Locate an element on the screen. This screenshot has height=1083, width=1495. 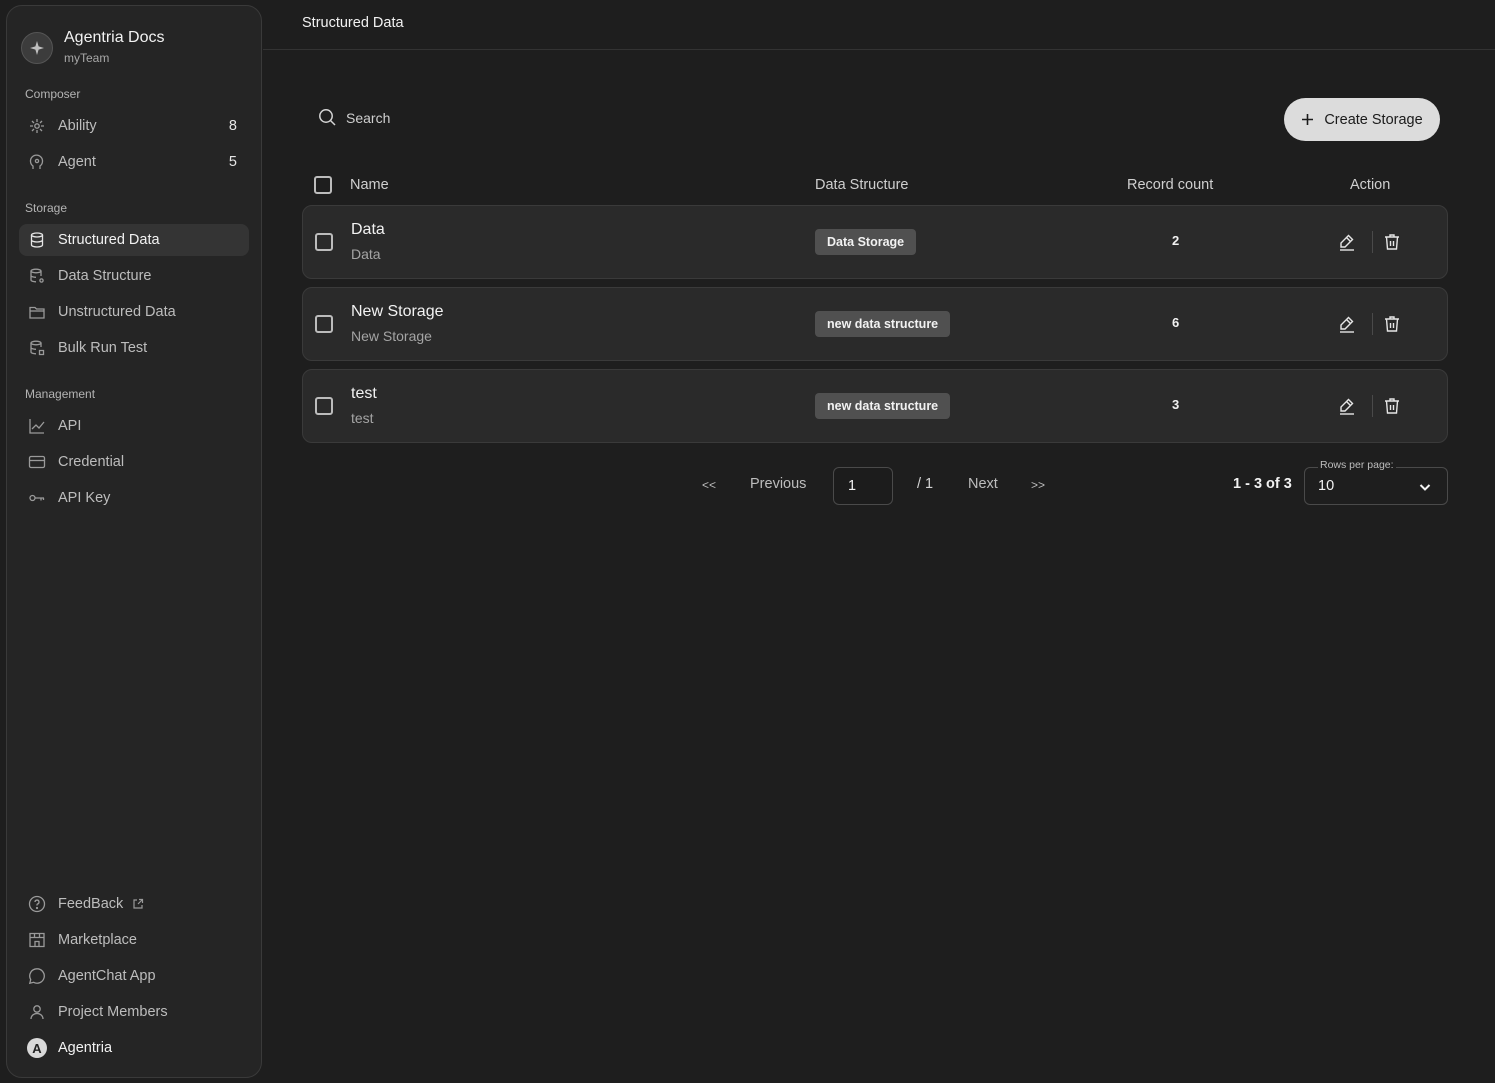
sidebar-item-api-key: API Key is located at coordinates (134, 498).